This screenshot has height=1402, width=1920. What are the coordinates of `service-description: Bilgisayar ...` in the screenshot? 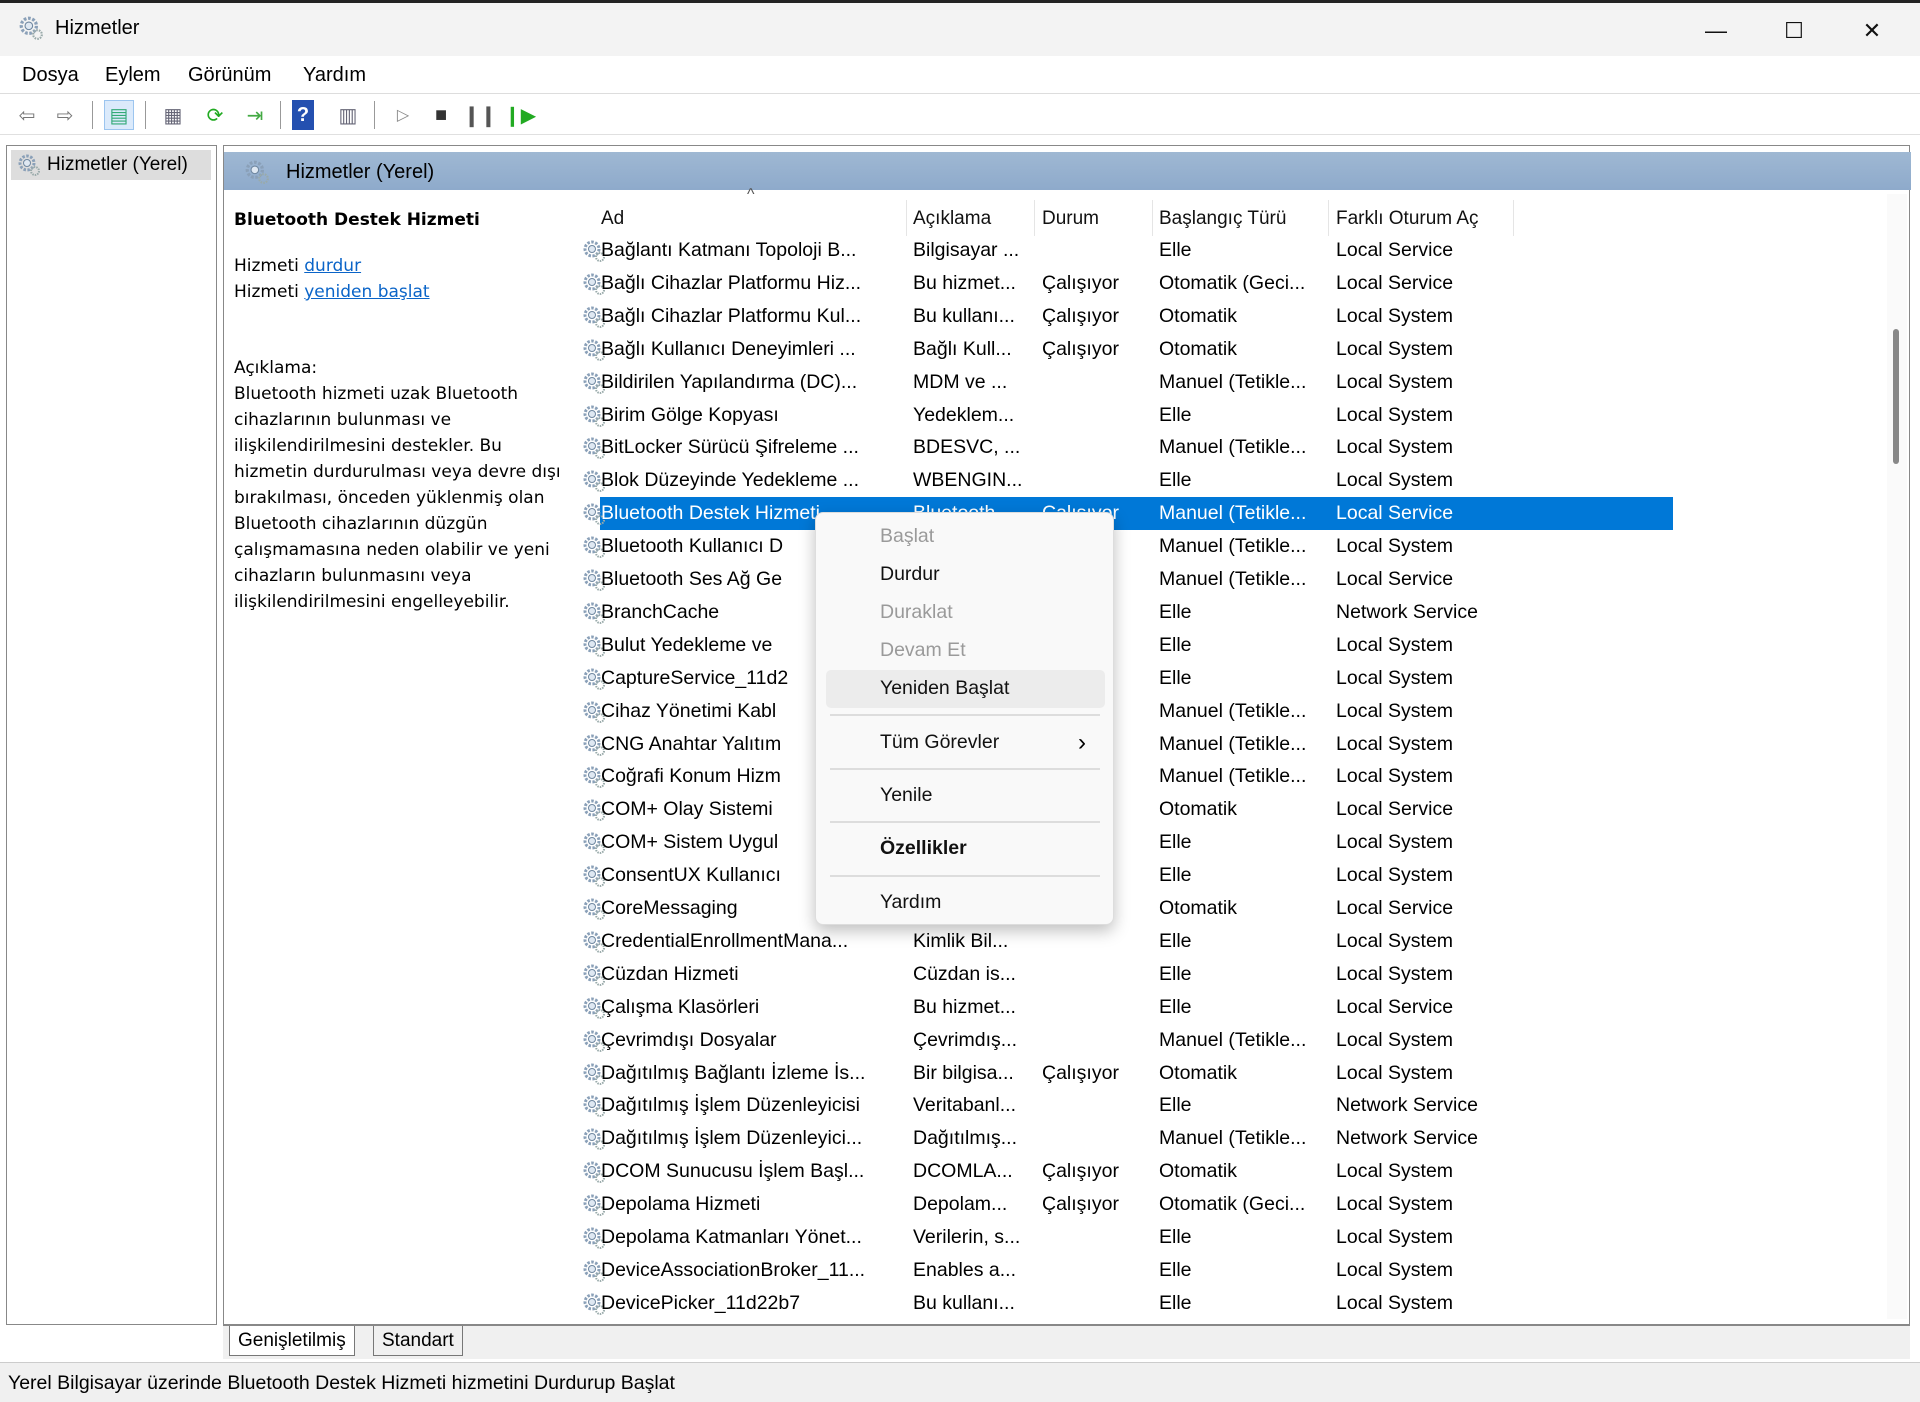 It's located at (966, 250).